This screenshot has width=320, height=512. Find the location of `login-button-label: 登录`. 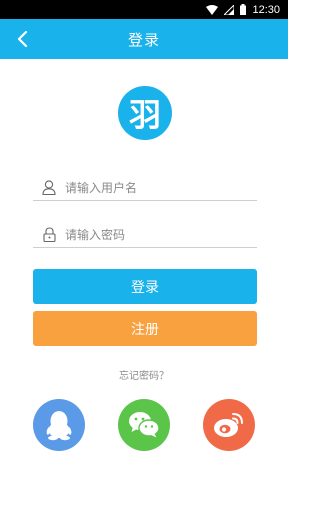

login-button-label: 登录 is located at coordinates (145, 287).